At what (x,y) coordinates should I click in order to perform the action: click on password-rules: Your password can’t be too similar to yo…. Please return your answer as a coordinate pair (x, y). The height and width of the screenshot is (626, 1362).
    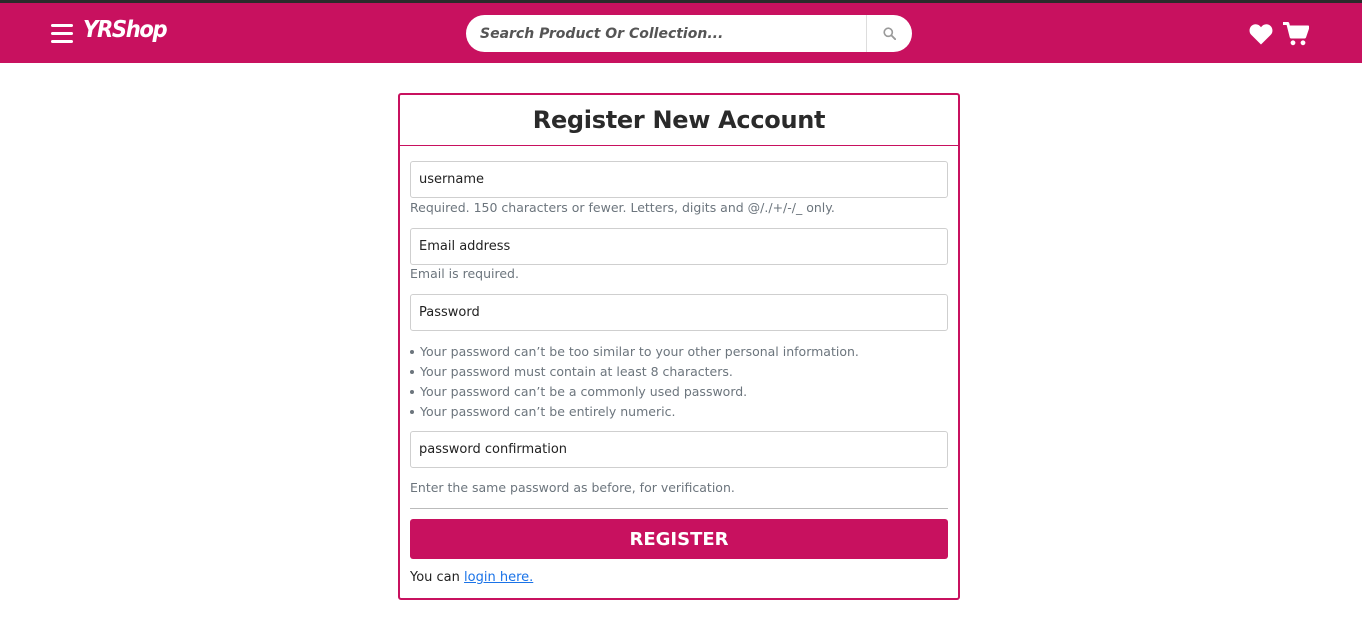
    Looking at the image, I should click on (634, 382).